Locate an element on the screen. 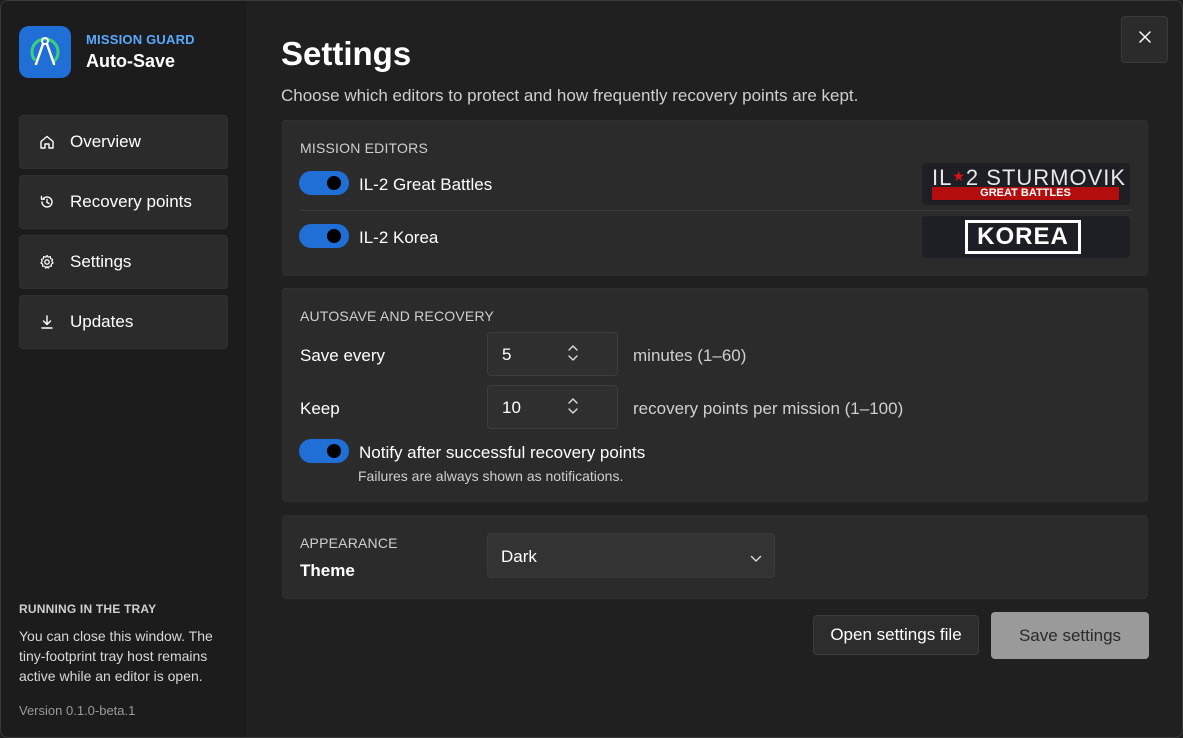 Image resolution: width=1183 pixels, height=738 pixels. app-name: Auto-Save is located at coordinates (131, 61).